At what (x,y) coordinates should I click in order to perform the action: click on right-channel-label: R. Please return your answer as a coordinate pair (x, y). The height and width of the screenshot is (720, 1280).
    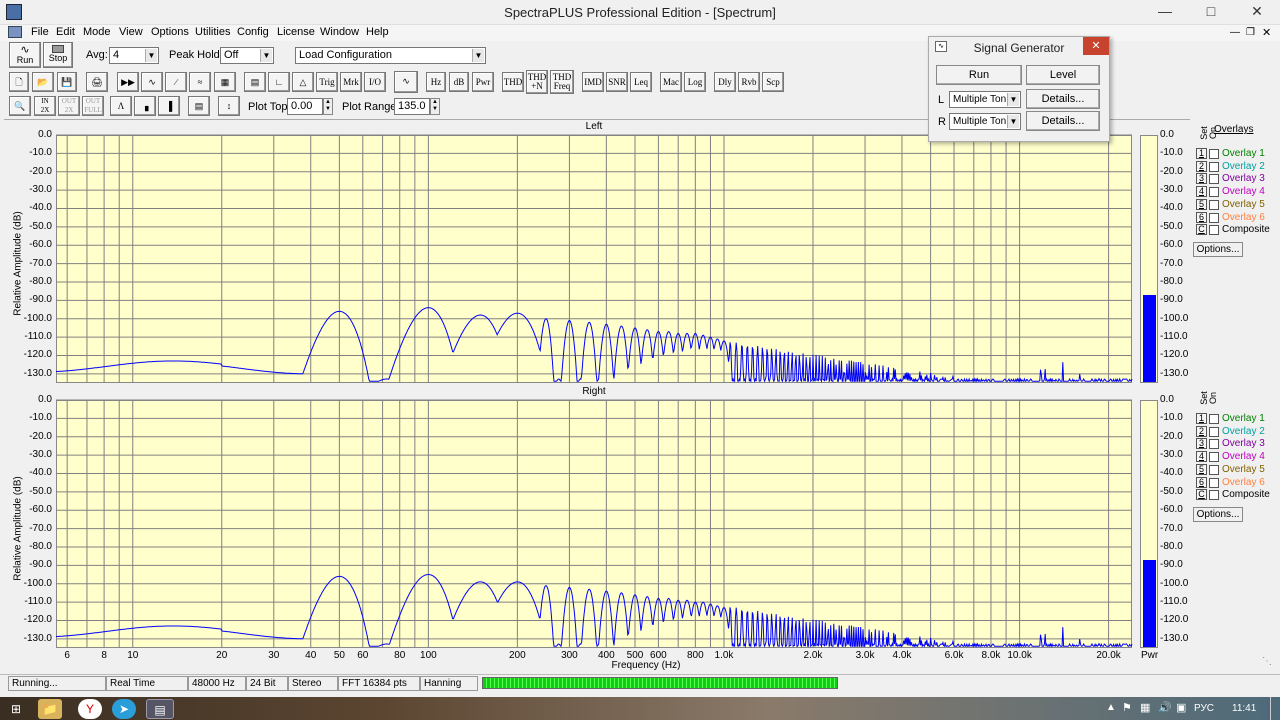
    Looking at the image, I should click on (942, 122).